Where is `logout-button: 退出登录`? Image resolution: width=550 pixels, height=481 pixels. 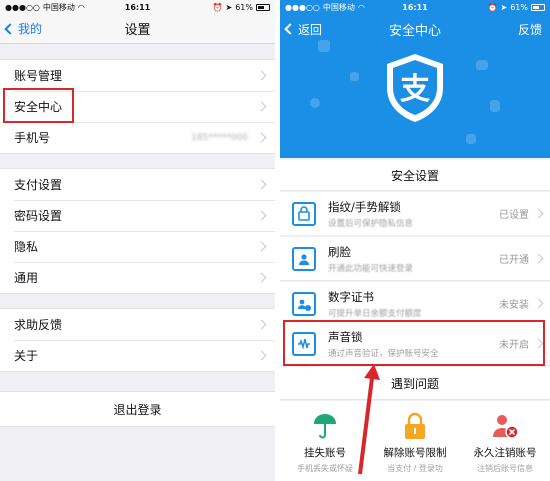
logout-button: 退出登录 is located at coordinates (137, 409).